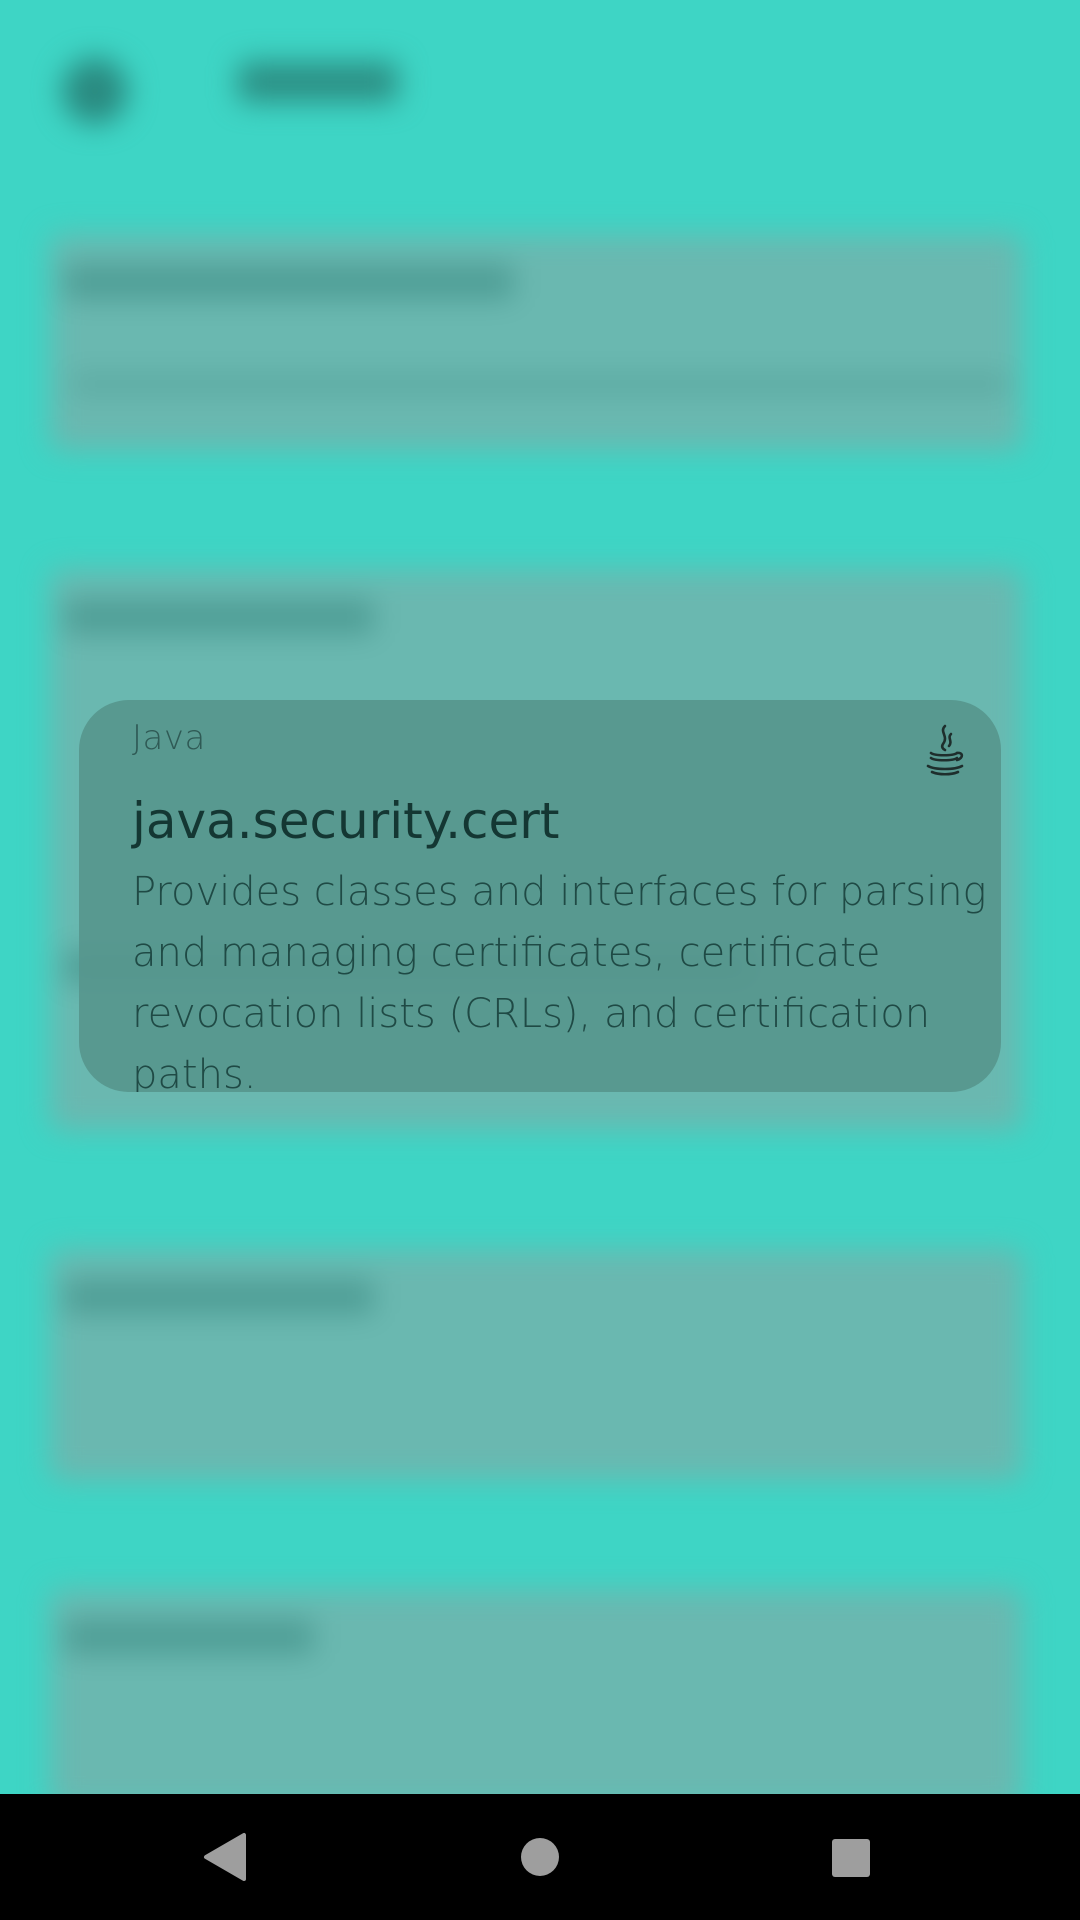 The image size is (1080, 1920). Describe the element at coordinates (346, 821) in the screenshot. I see `notification-title: java.security.cert` at that location.